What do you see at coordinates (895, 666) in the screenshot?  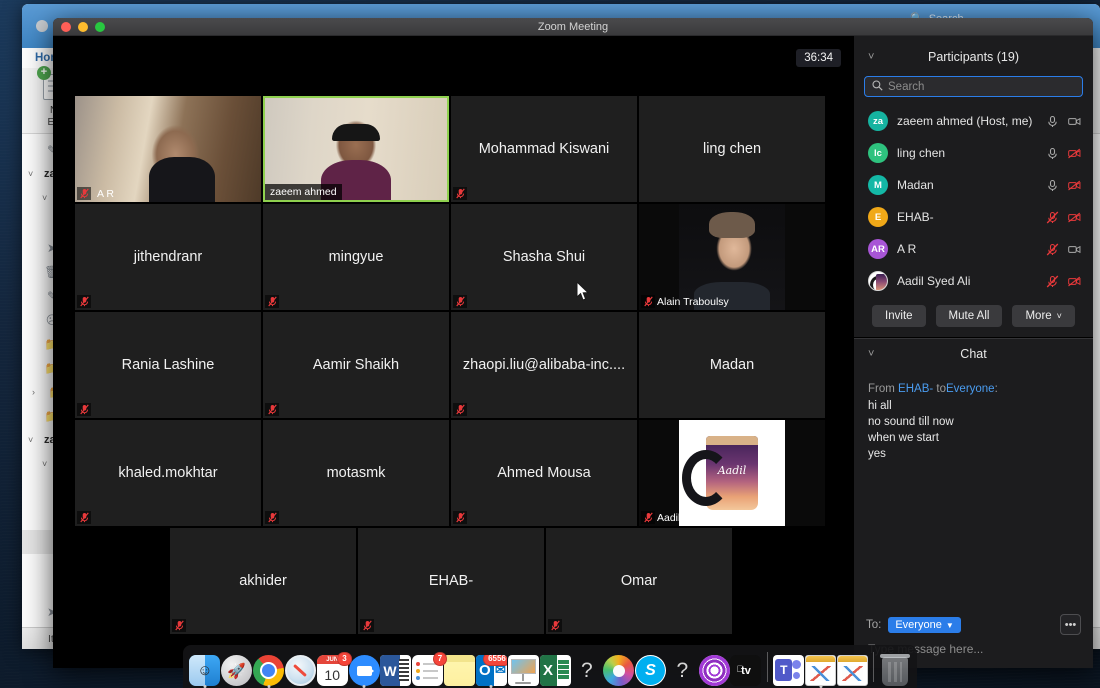 I see `dock-item-trash` at bounding box center [895, 666].